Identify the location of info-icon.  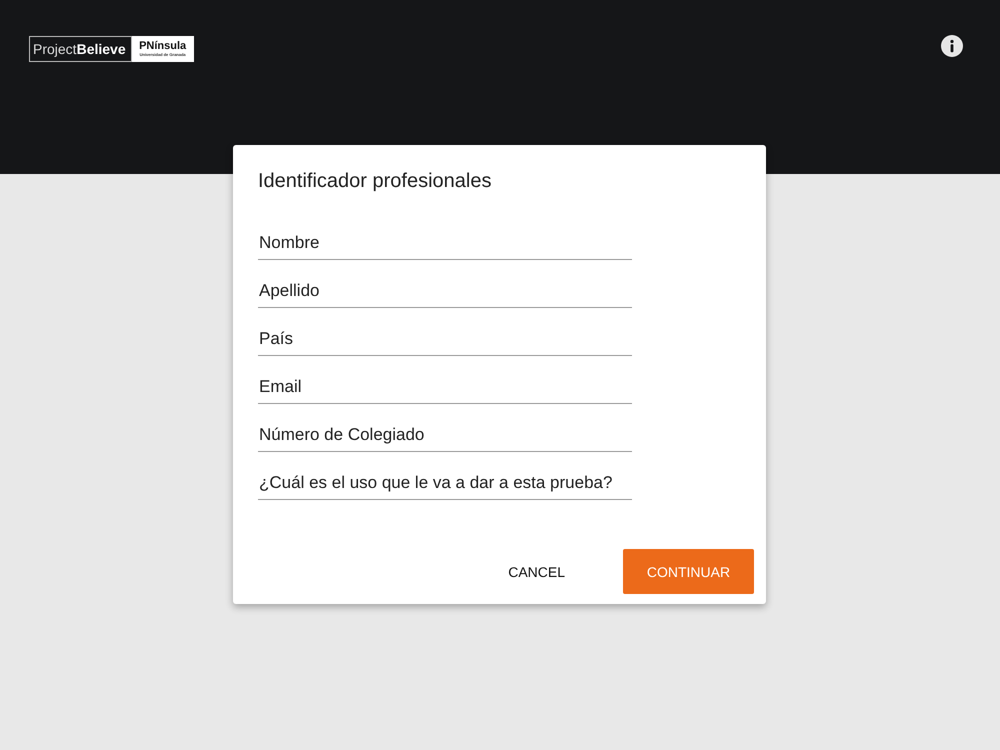
(952, 46).